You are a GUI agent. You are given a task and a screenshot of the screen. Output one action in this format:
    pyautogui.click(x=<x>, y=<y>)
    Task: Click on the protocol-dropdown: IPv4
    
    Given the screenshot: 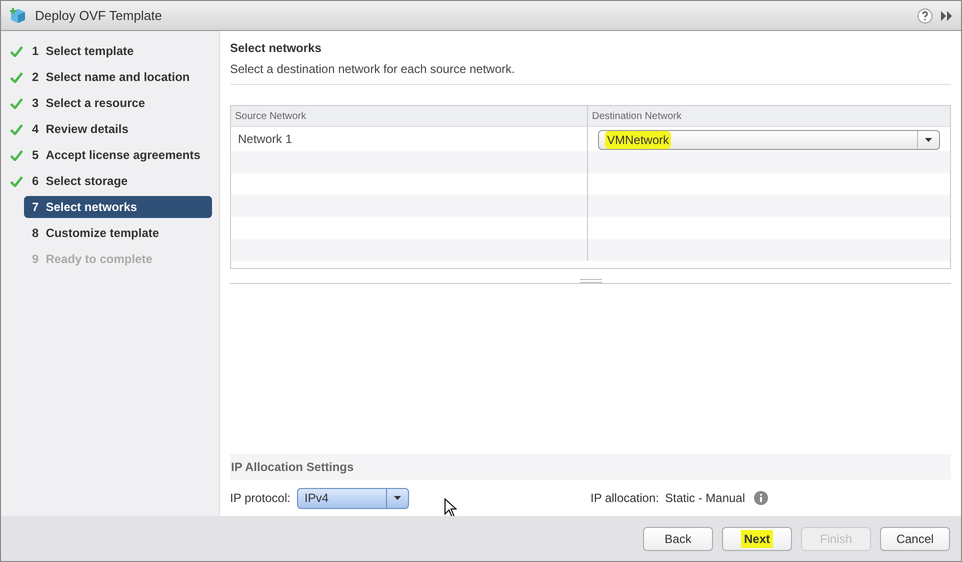 What is the action you would take?
    pyautogui.click(x=353, y=498)
    